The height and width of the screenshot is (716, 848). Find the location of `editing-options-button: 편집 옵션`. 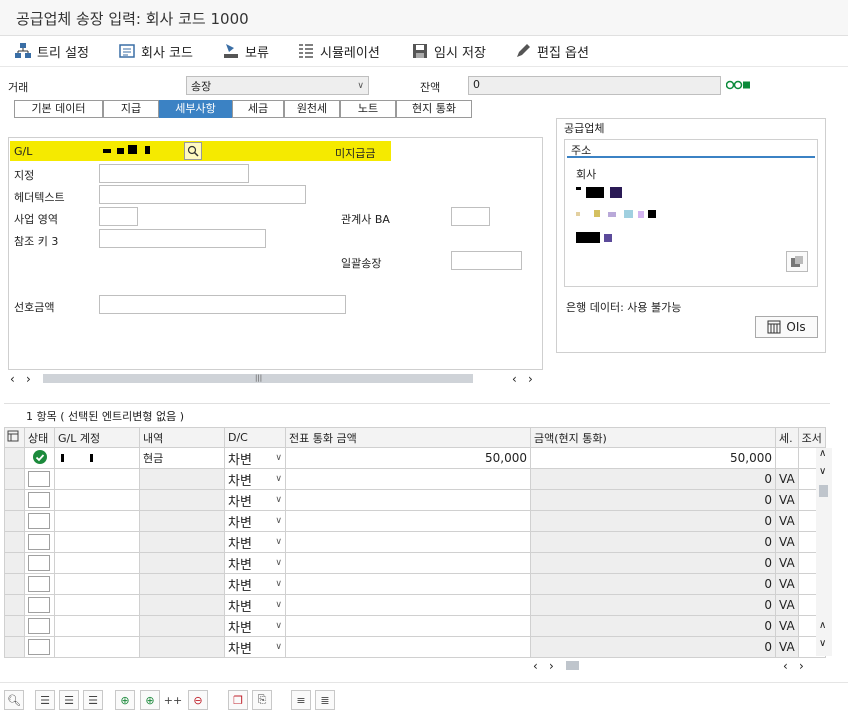

editing-options-button: 편집 옵션 is located at coordinates (551, 51).